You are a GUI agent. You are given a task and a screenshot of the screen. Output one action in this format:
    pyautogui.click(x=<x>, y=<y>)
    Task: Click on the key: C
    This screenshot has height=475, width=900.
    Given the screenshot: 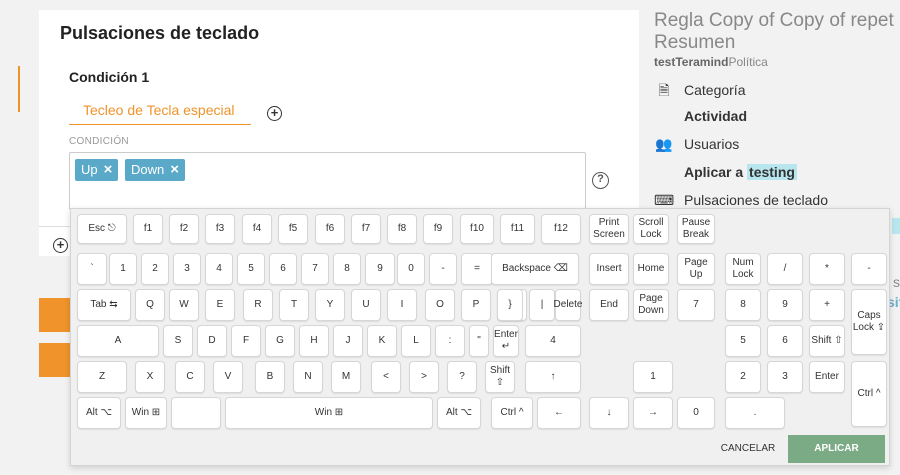 What is the action you would take?
    pyautogui.click(x=190, y=377)
    